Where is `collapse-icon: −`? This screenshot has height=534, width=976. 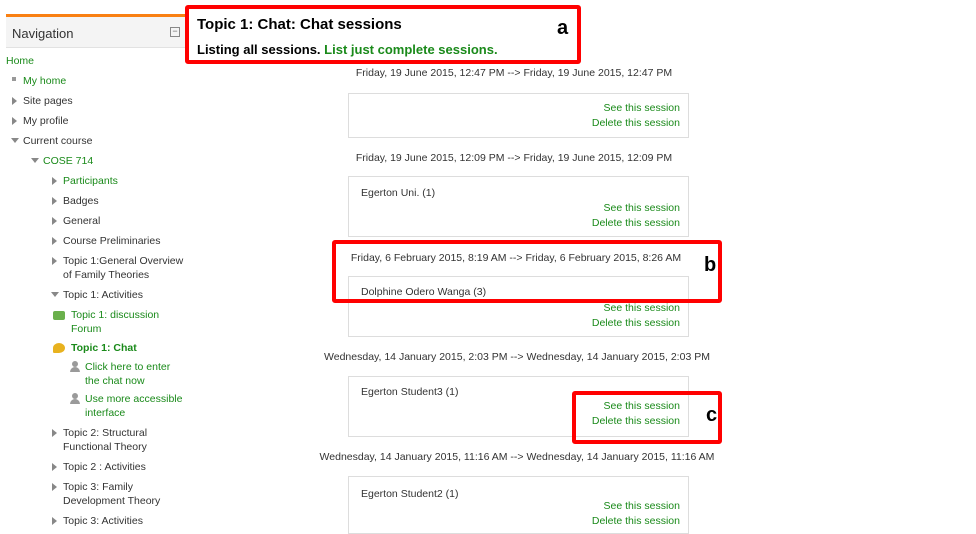
collapse-icon: − is located at coordinates (175, 32).